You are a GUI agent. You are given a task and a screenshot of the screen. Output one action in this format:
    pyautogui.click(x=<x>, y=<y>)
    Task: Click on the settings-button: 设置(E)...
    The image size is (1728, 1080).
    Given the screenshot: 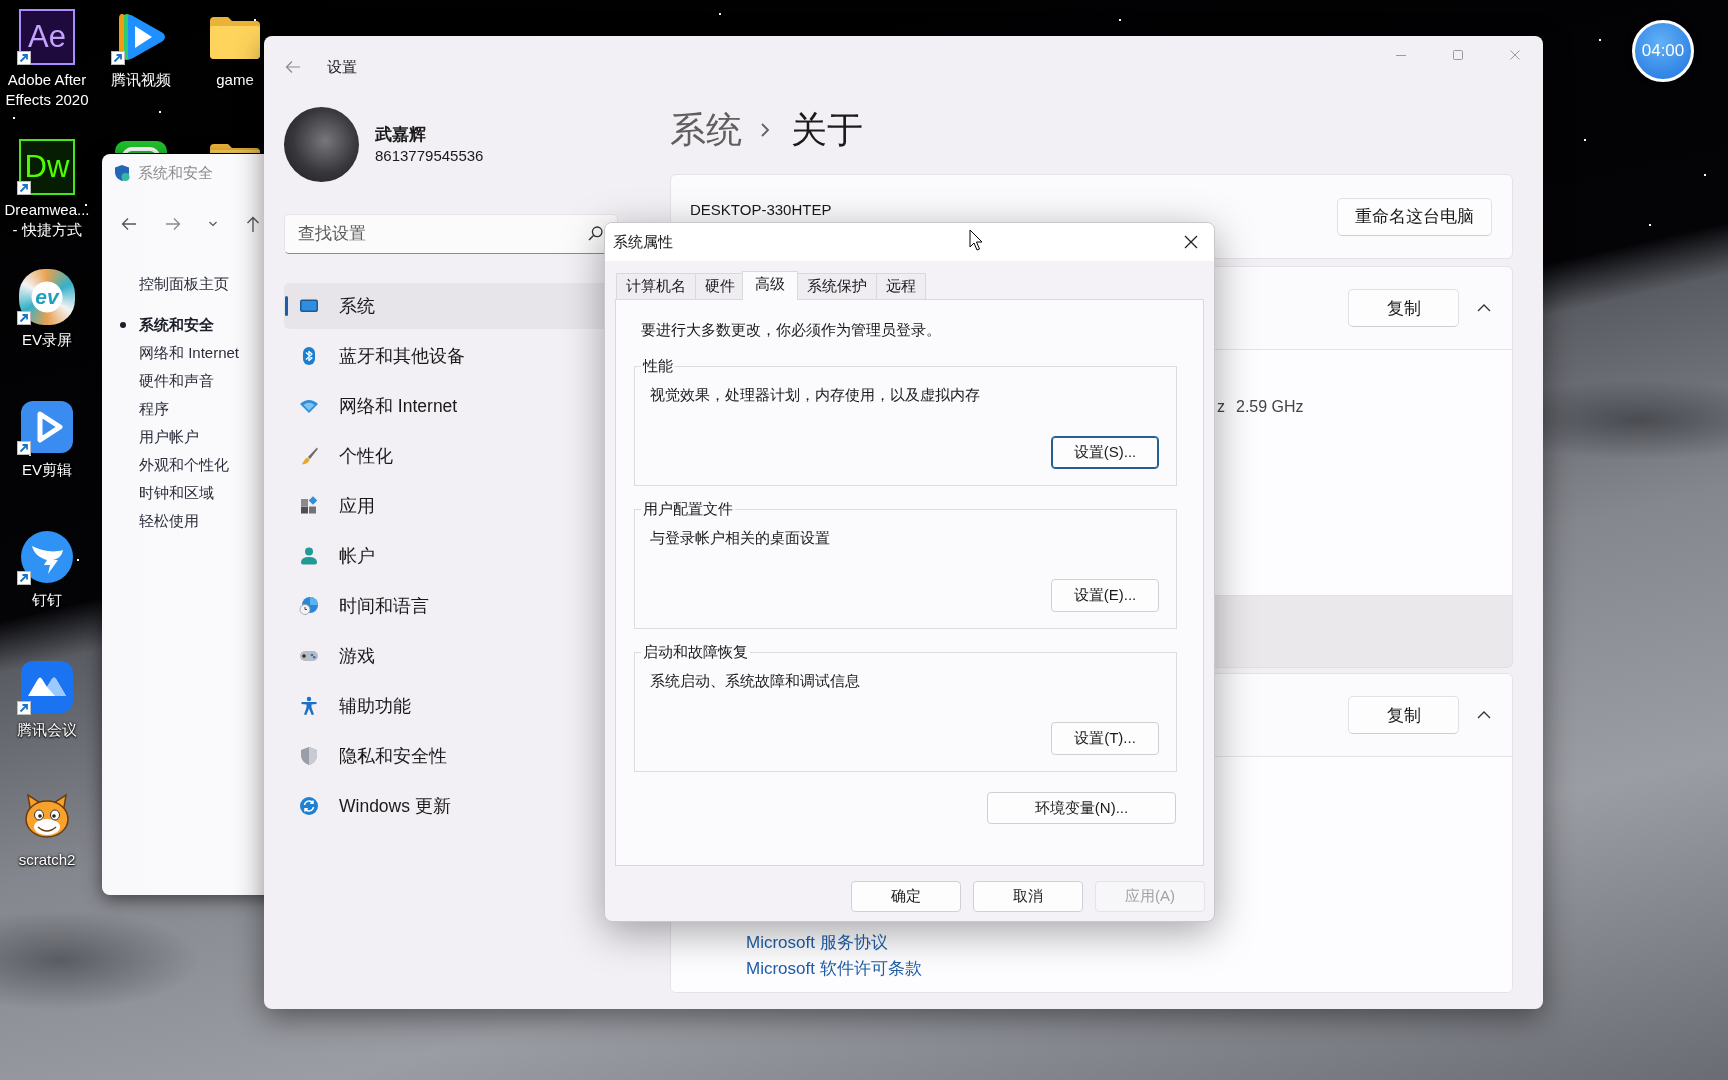 What is the action you would take?
    pyautogui.click(x=1105, y=595)
    